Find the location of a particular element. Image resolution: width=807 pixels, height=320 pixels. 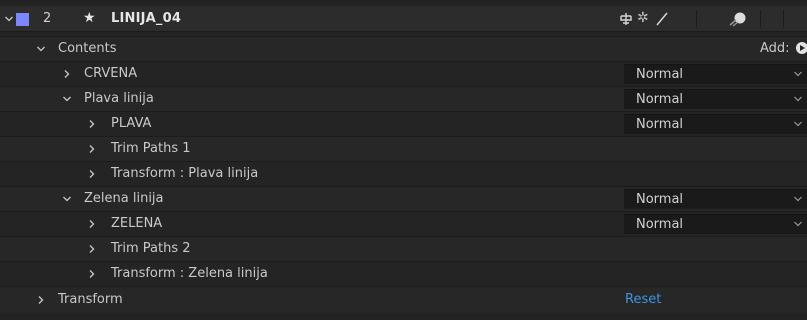

layer-transform-label: Transform is located at coordinates (90, 299).